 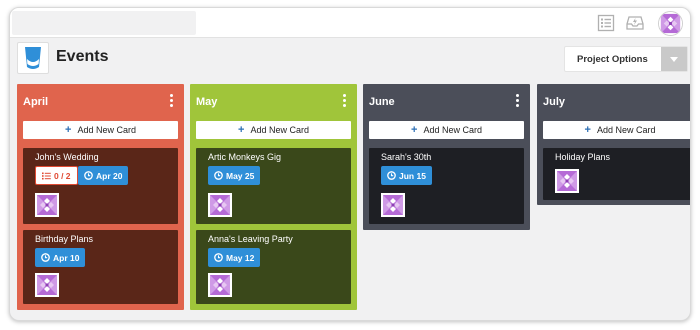 What do you see at coordinates (670, 23) in the screenshot?
I see `user-avatar` at bounding box center [670, 23].